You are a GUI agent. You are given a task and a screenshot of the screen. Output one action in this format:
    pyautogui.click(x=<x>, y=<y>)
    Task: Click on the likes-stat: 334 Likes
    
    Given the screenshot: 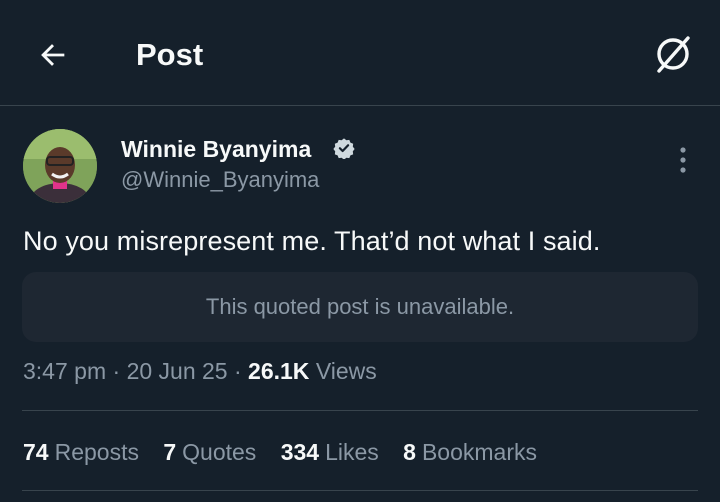 What is the action you would take?
    pyautogui.click(x=330, y=452)
    